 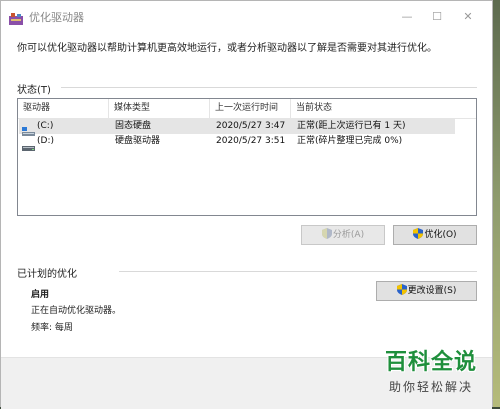 I want to click on ssd-drive-icon, so click(x=28, y=129).